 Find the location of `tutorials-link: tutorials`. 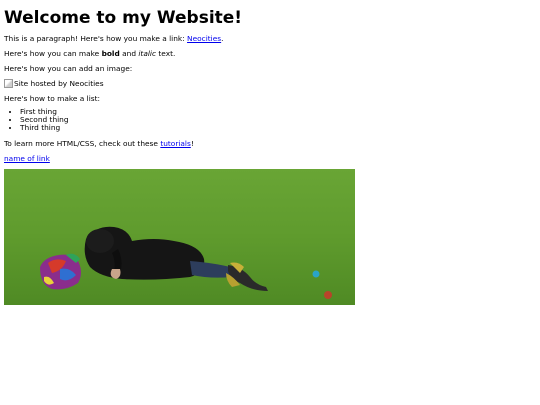

tutorials-link: tutorials is located at coordinates (175, 143).